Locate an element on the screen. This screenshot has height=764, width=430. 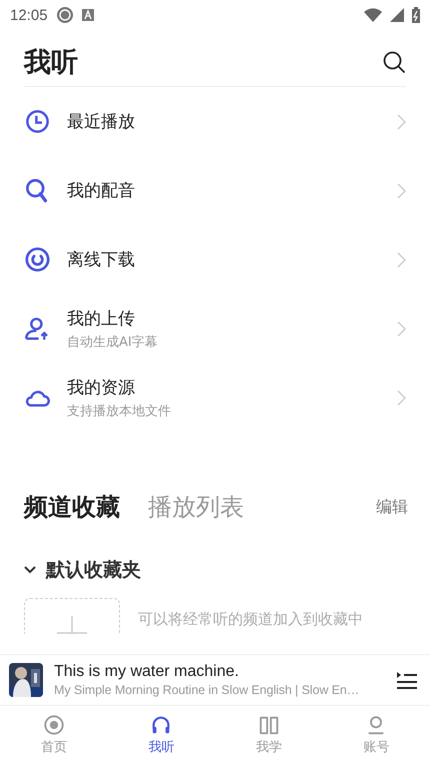
clock-time: 12:05 is located at coordinates (29, 15).